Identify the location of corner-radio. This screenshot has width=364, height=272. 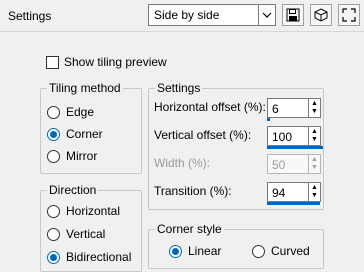
(53, 134).